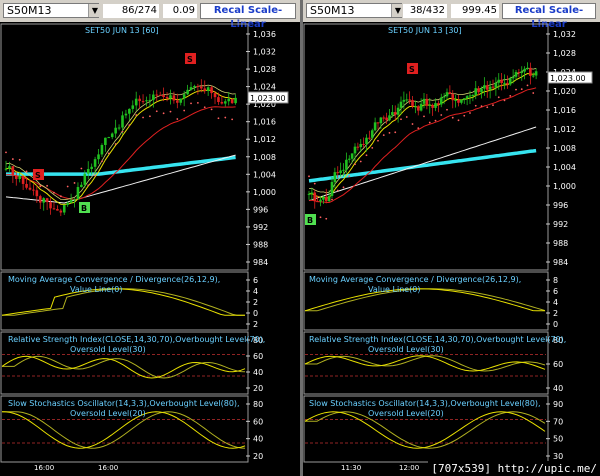 The image size is (600, 476). I want to click on indicator-signal-line, so click(425, 300).